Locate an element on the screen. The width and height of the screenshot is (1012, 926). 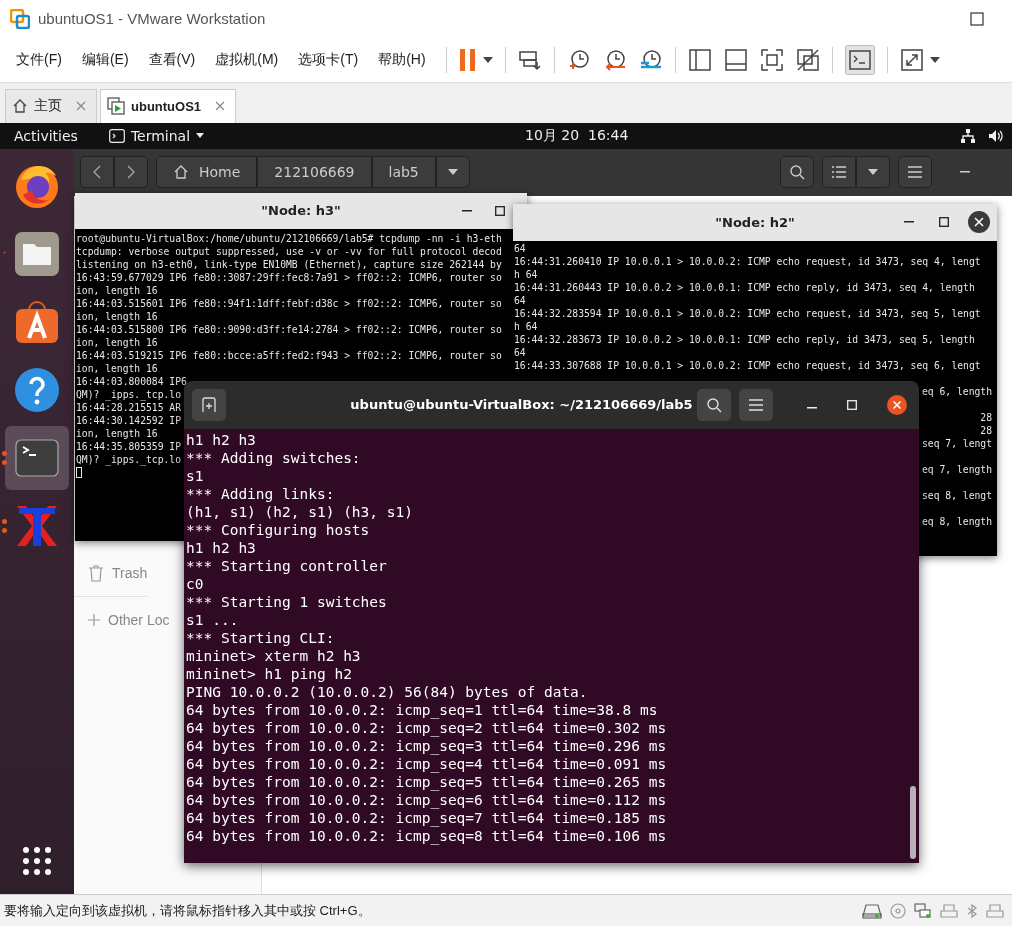
menu-item: 虚拟机(M) is located at coordinates (247, 59).